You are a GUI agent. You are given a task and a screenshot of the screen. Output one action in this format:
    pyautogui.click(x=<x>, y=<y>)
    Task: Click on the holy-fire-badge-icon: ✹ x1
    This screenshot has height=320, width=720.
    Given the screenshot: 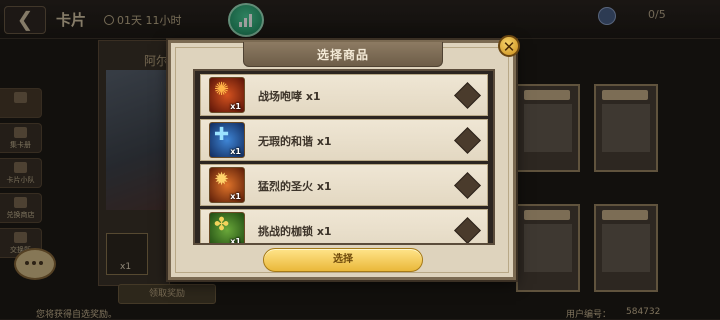 What is the action you would take?
    pyautogui.click(x=227, y=185)
    